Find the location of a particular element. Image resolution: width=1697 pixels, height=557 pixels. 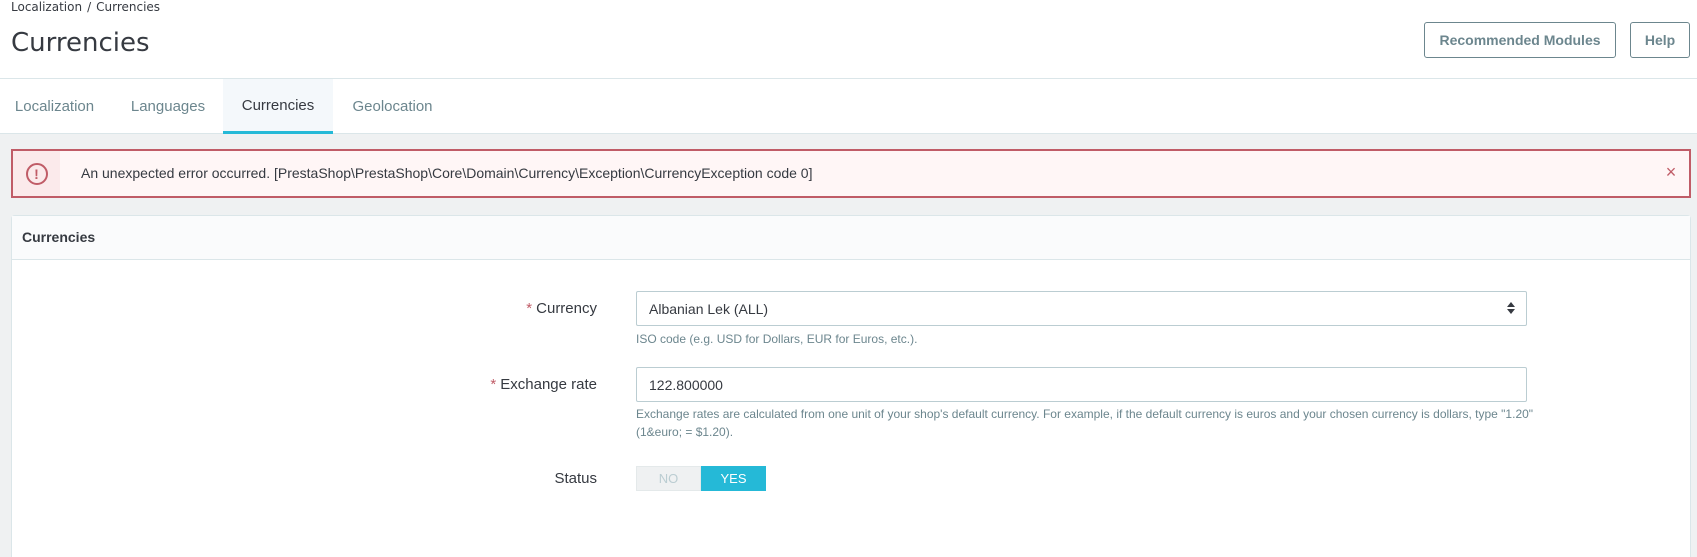

currency-label-text: Currency is located at coordinates (566, 308).